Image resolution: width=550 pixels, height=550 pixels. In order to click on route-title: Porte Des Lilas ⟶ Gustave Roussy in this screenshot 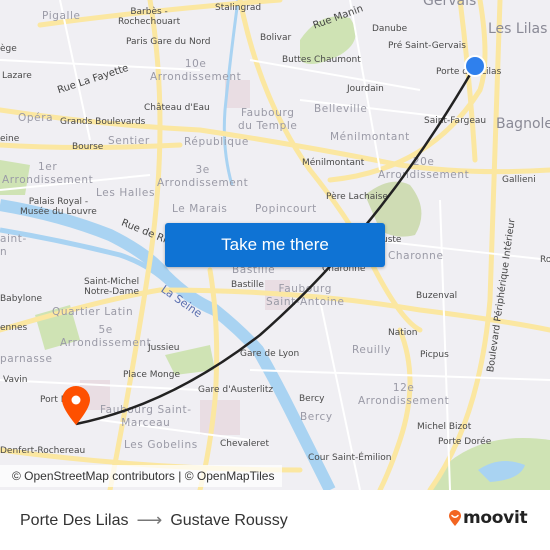, I will do `click(154, 520)`.